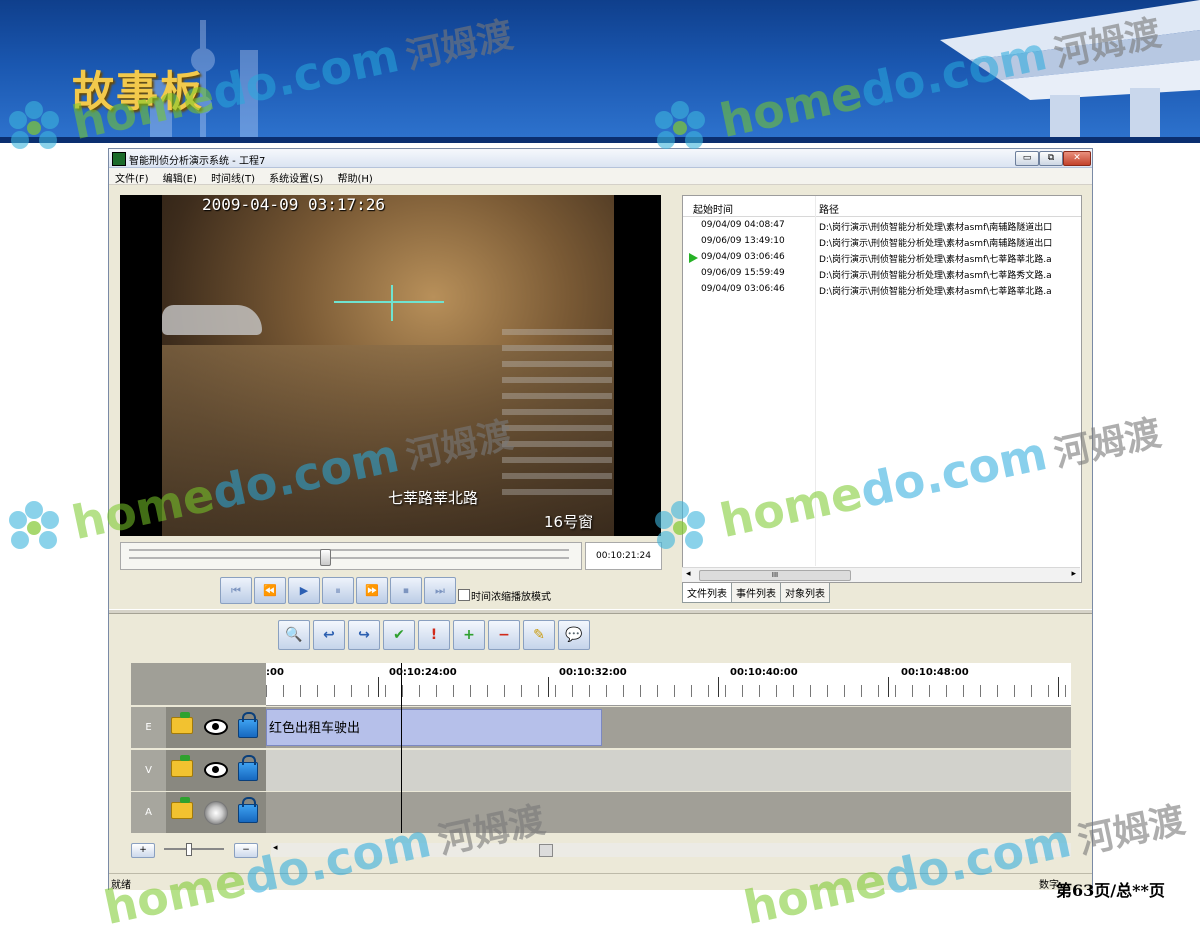 The image size is (1200, 935). I want to click on tracker-crosshair-h, so click(389, 302).